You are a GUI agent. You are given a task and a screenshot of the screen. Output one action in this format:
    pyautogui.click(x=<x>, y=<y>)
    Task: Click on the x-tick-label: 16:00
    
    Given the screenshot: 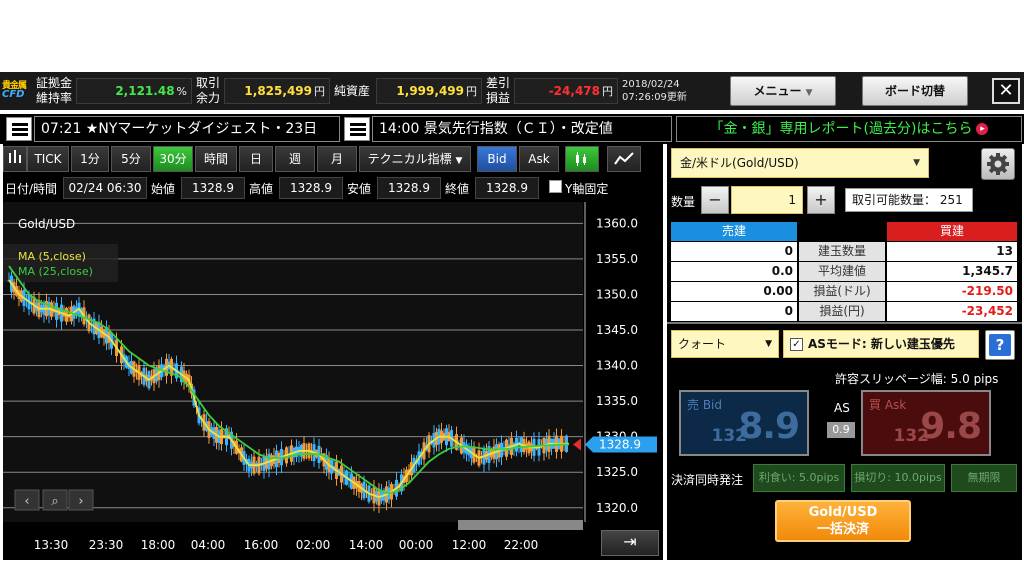 What is the action you would take?
    pyautogui.click(x=261, y=545)
    